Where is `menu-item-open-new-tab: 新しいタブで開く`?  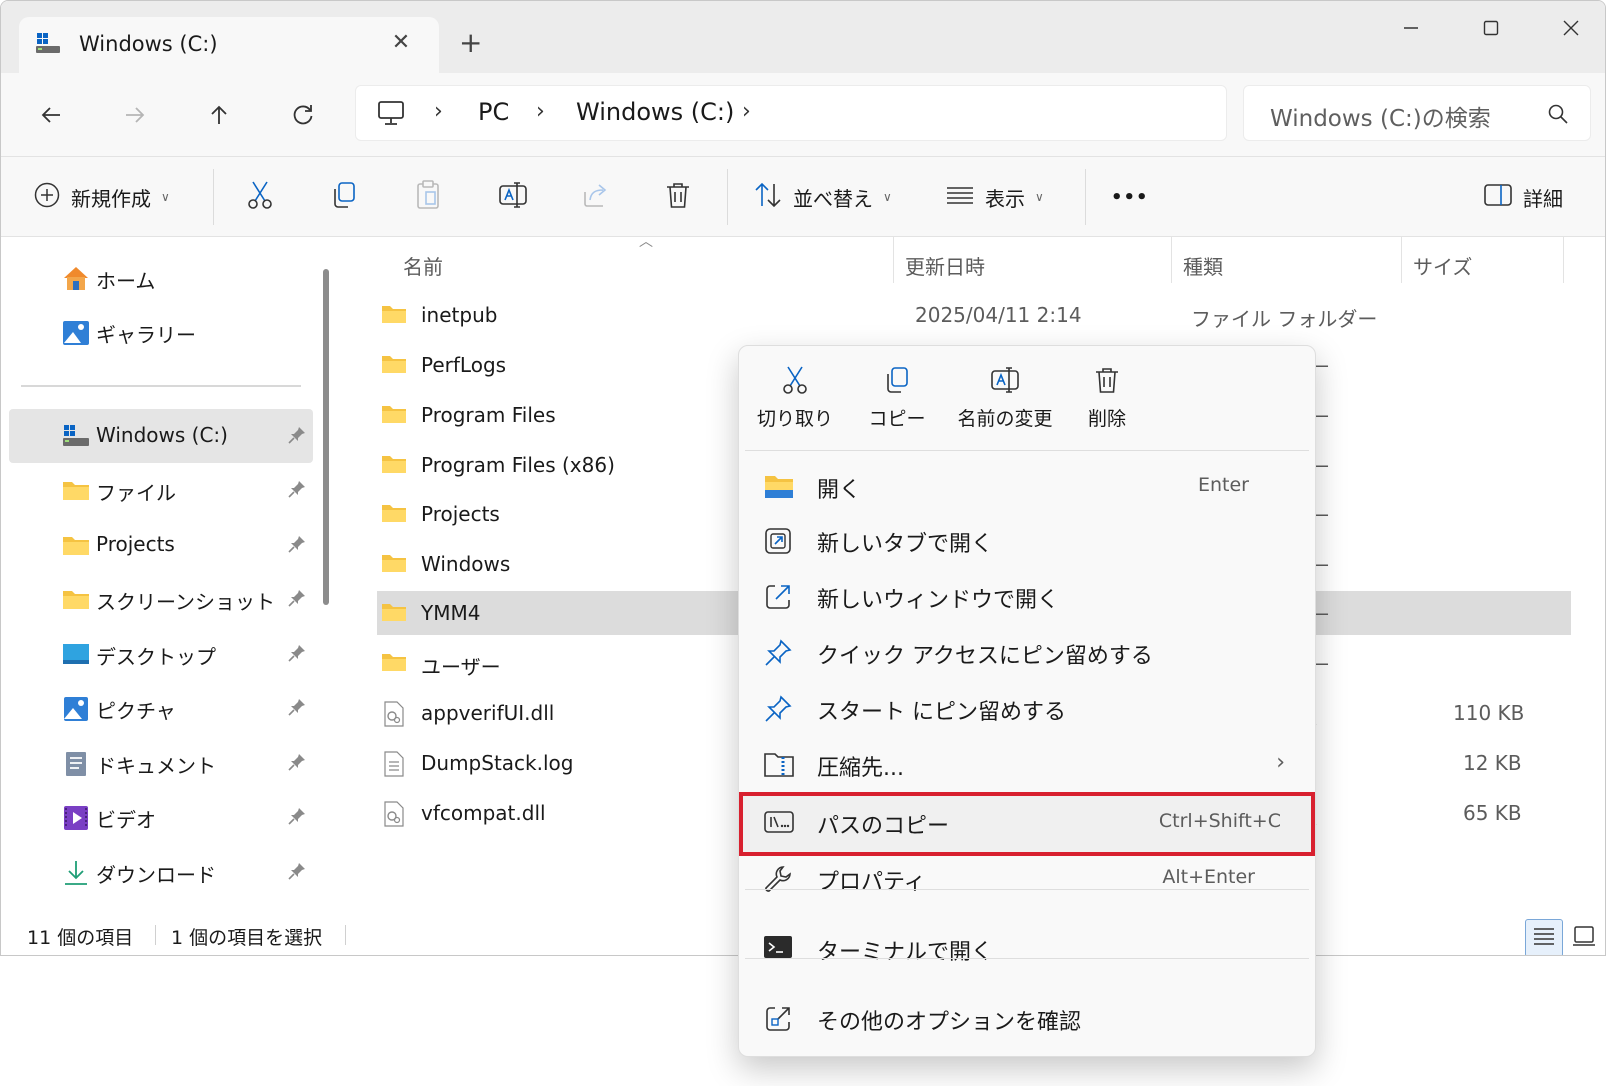 menu-item-open-new-tab: 新しいタブで開く is located at coordinates (1027, 540).